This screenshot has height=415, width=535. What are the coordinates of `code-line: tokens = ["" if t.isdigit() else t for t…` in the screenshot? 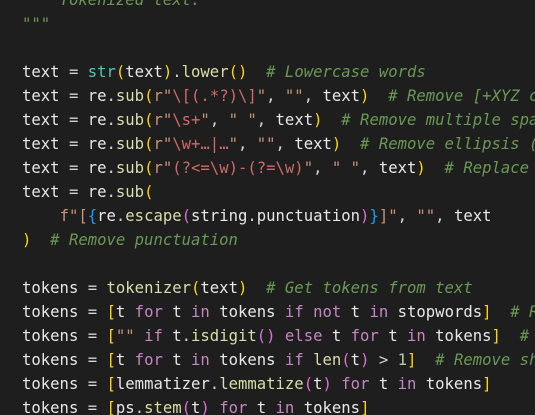 It's located at (278, 336).